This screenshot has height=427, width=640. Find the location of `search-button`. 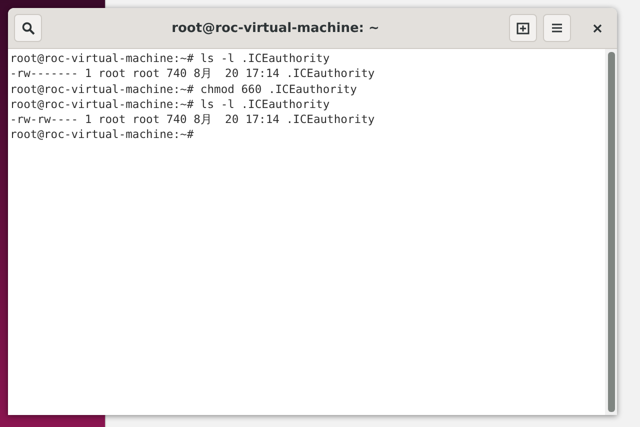

search-button is located at coordinates (28, 28).